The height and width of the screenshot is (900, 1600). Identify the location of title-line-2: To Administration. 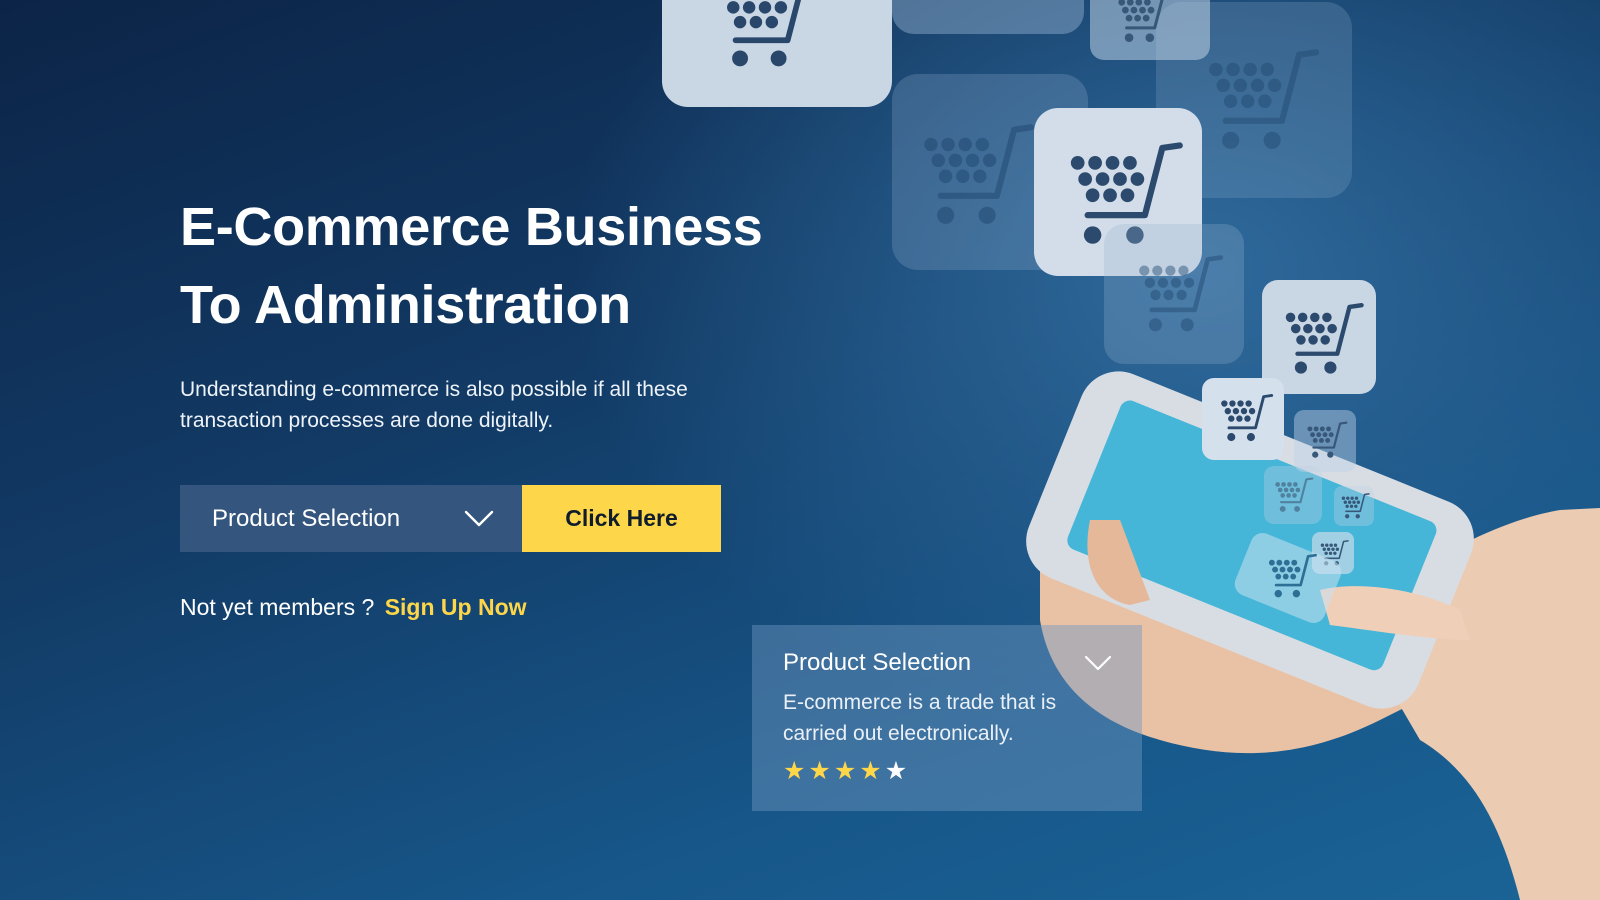
(405, 305).